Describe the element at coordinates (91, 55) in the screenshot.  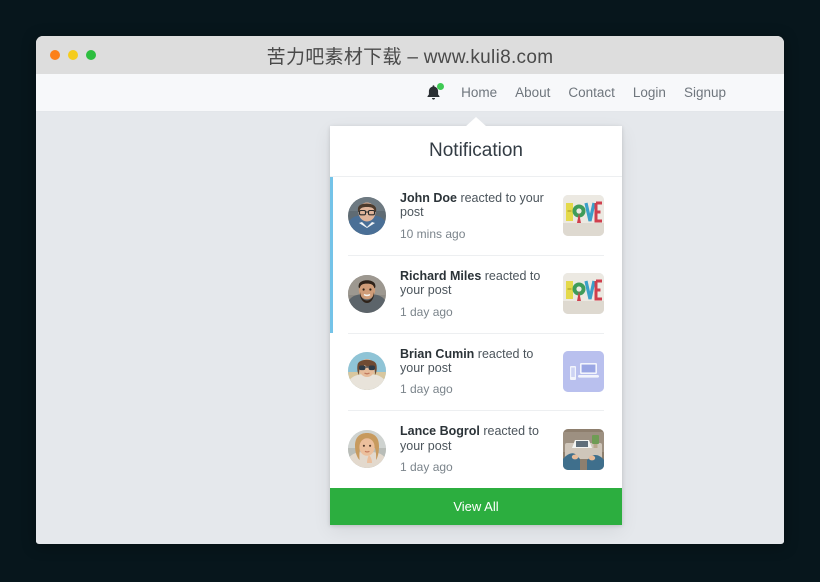
I see `maximize-button` at that location.